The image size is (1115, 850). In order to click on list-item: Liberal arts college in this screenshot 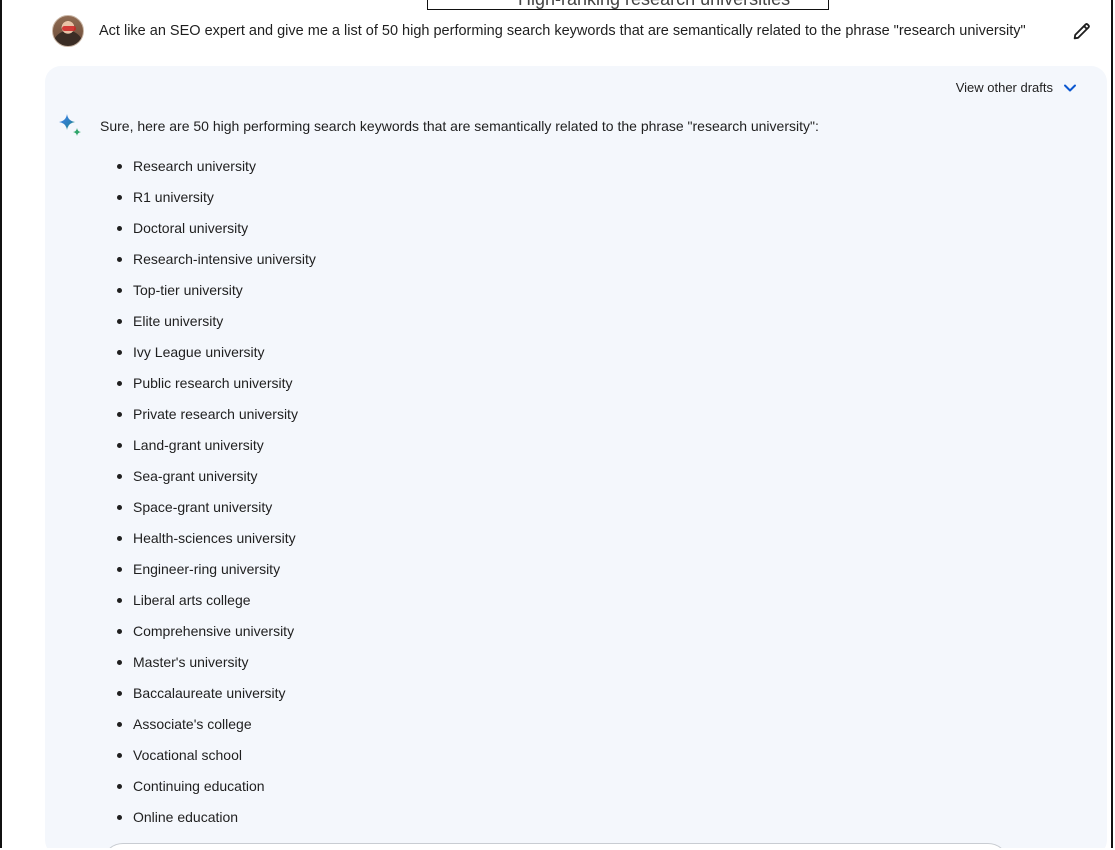, I will do `click(215, 606)`.